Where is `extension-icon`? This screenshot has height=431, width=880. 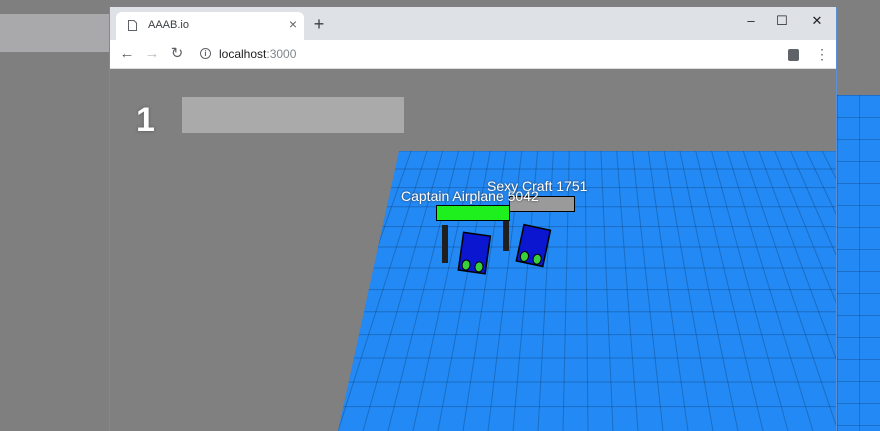 extension-icon is located at coordinates (793, 55).